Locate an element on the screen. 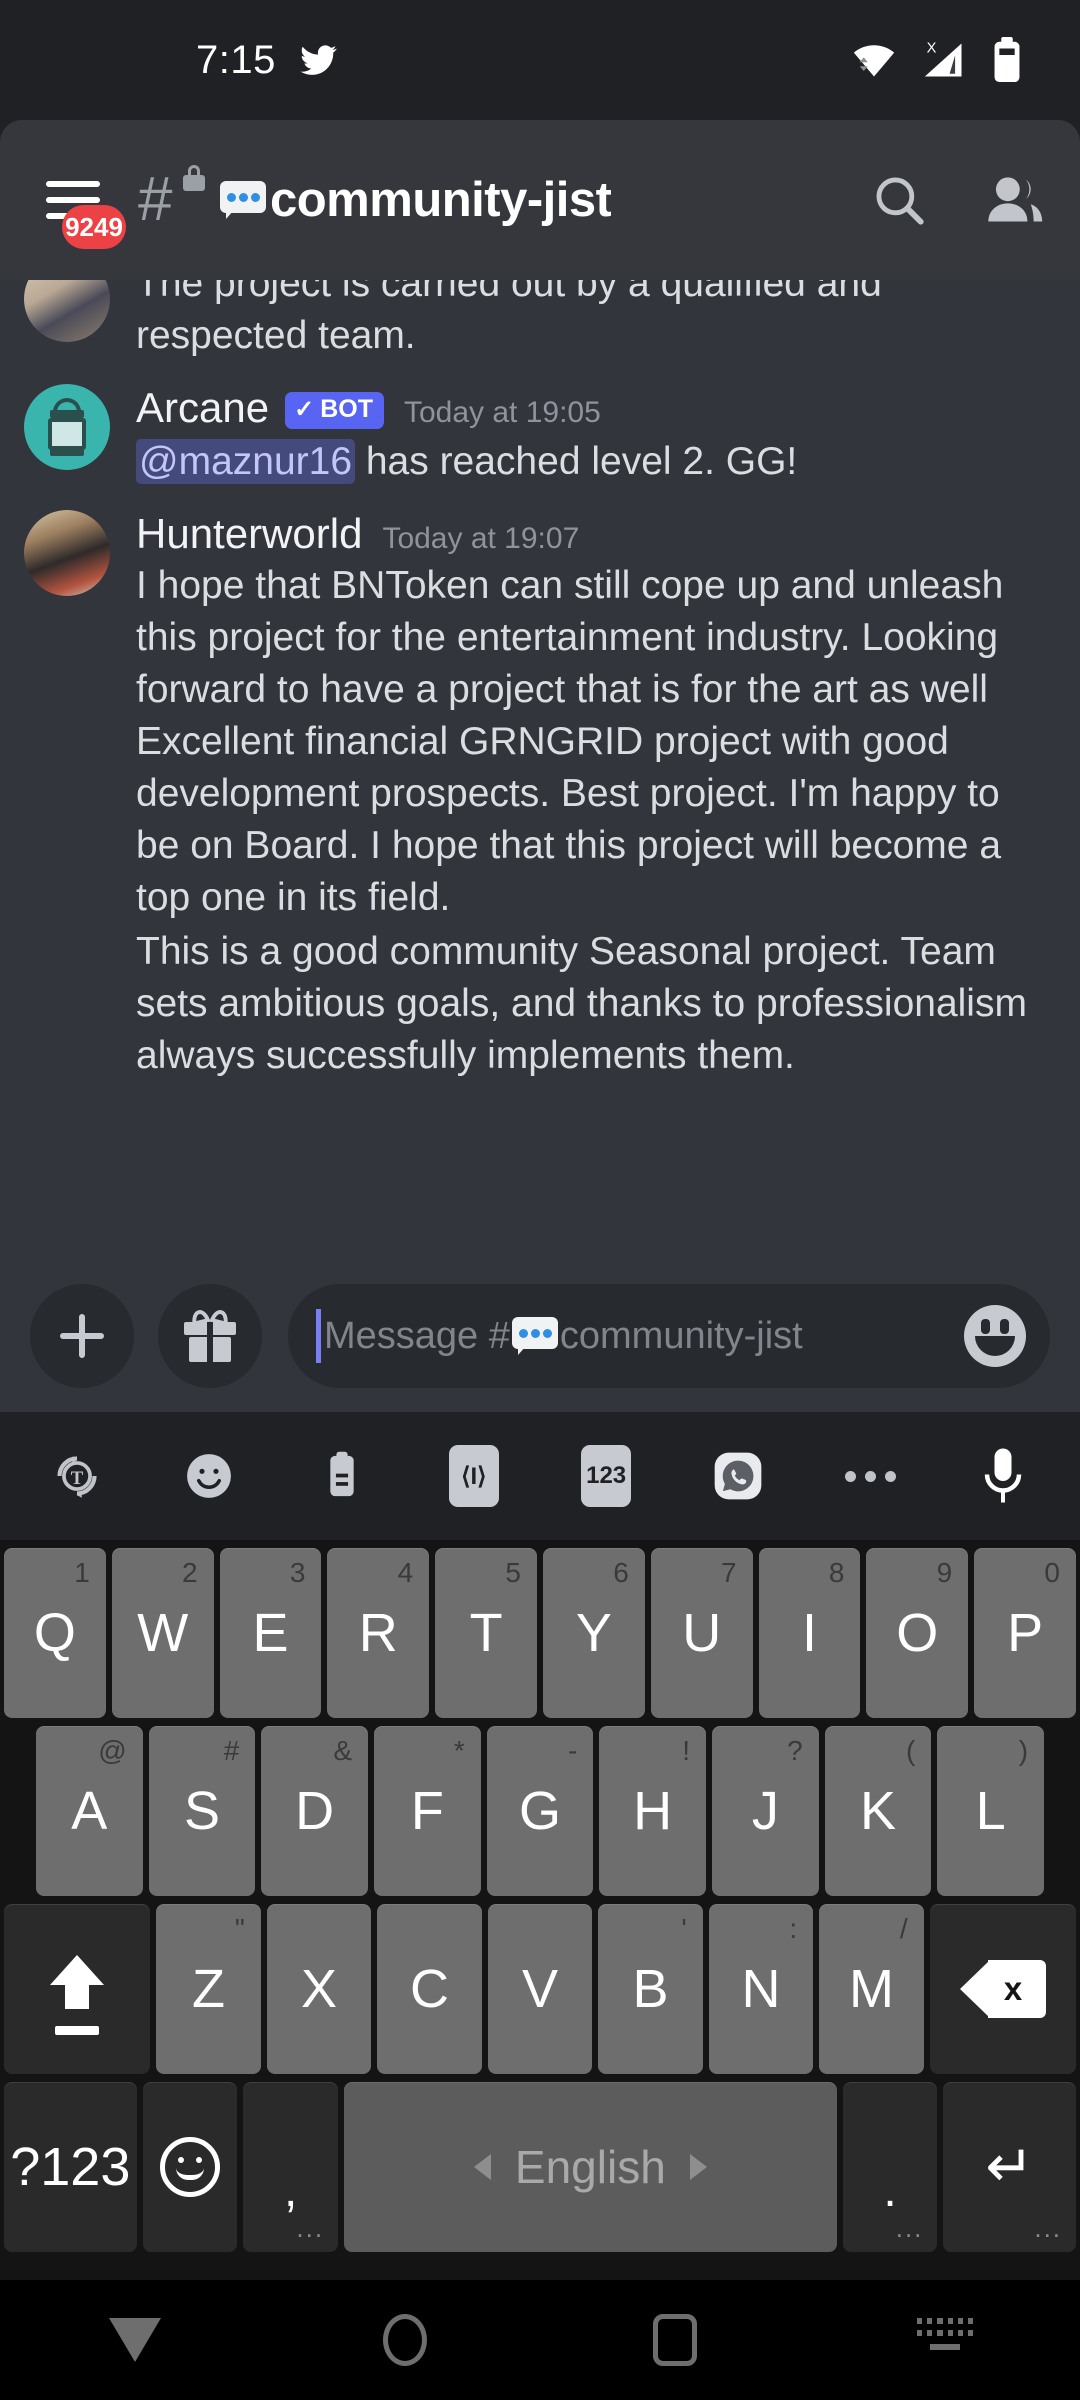 Image resolution: width=1080 pixels, height=2400 pixels. key-label: W is located at coordinates (163, 1633).